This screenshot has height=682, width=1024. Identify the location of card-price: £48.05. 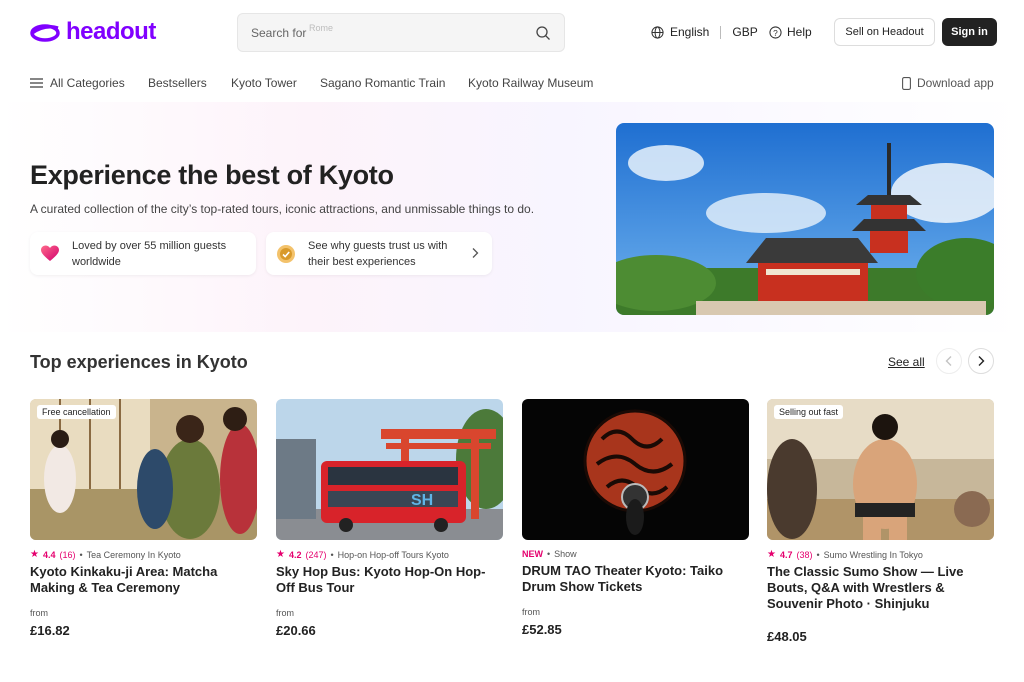
(787, 636).